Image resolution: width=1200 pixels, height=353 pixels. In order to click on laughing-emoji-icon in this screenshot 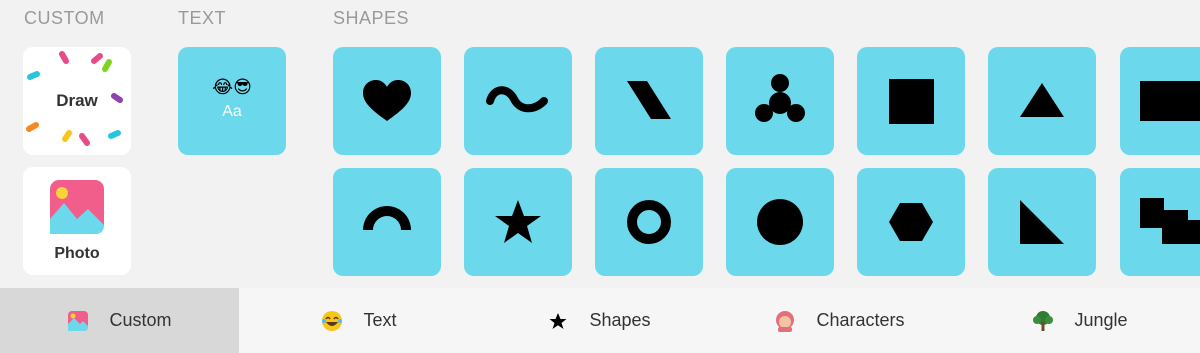, I will do `click(332, 321)`.